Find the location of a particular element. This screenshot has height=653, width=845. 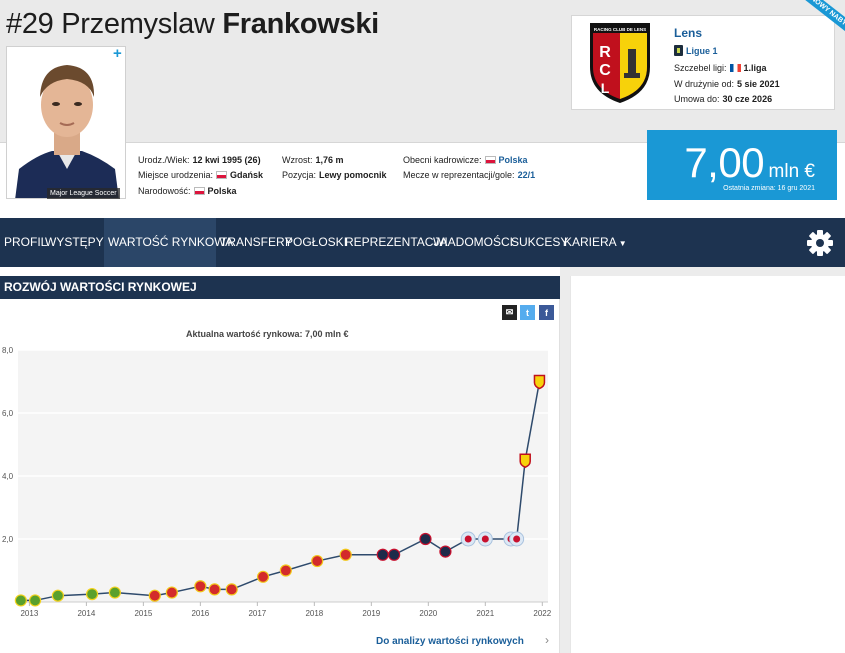

market-value: 7,00 mln € is located at coordinates (749, 163).